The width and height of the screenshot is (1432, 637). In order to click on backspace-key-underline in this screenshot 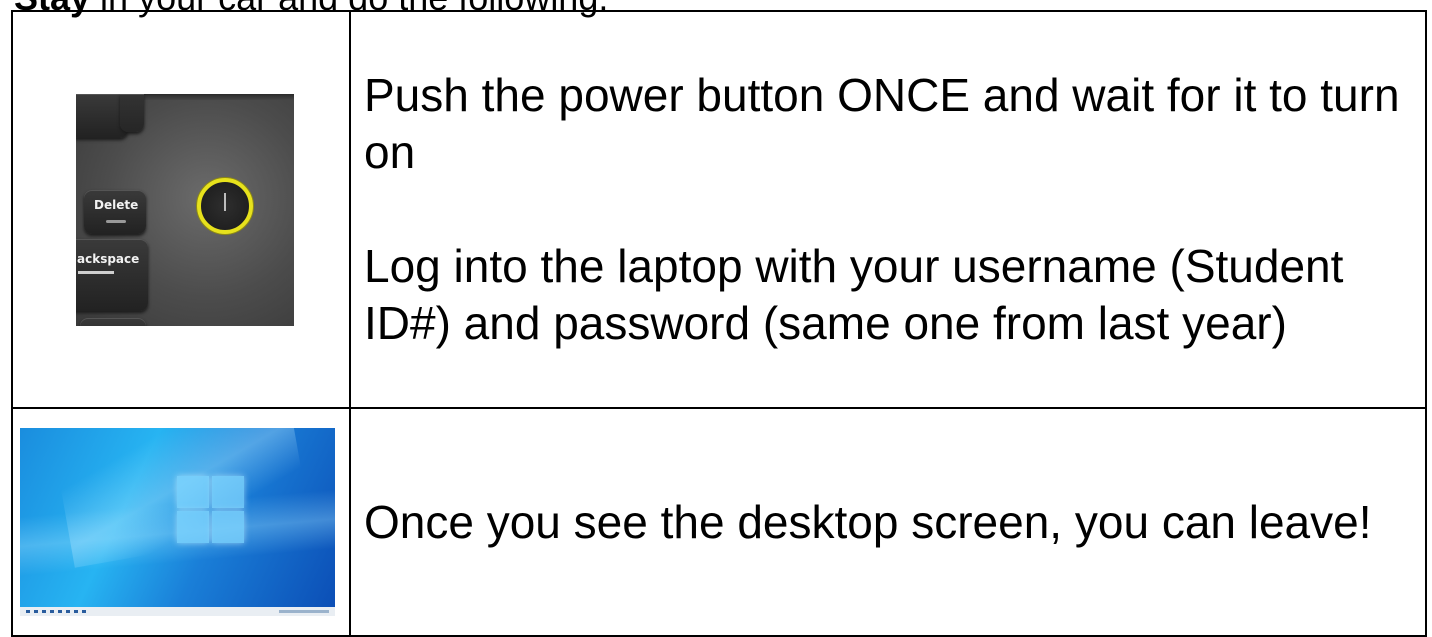, I will do `click(96, 272)`.